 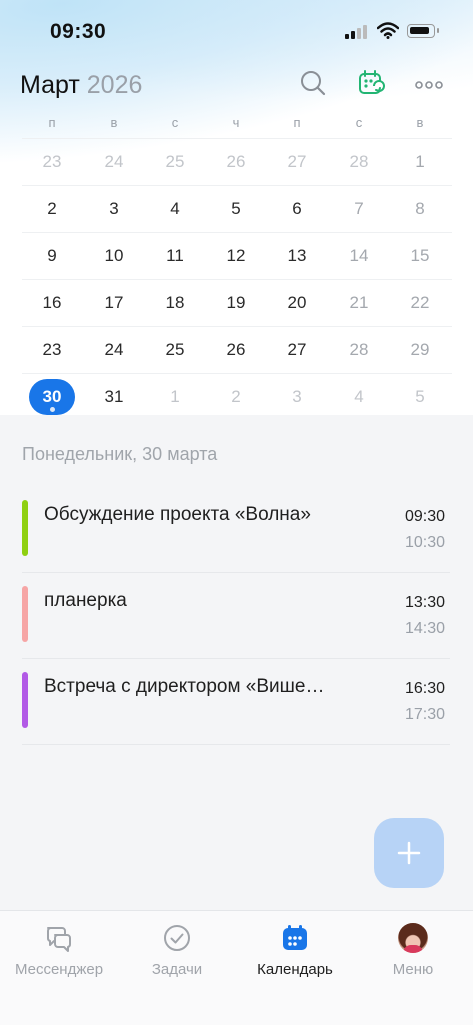 What do you see at coordinates (236, 86) in the screenshot?
I see `calendar-header: Март 2026` at bounding box center [236, 86].